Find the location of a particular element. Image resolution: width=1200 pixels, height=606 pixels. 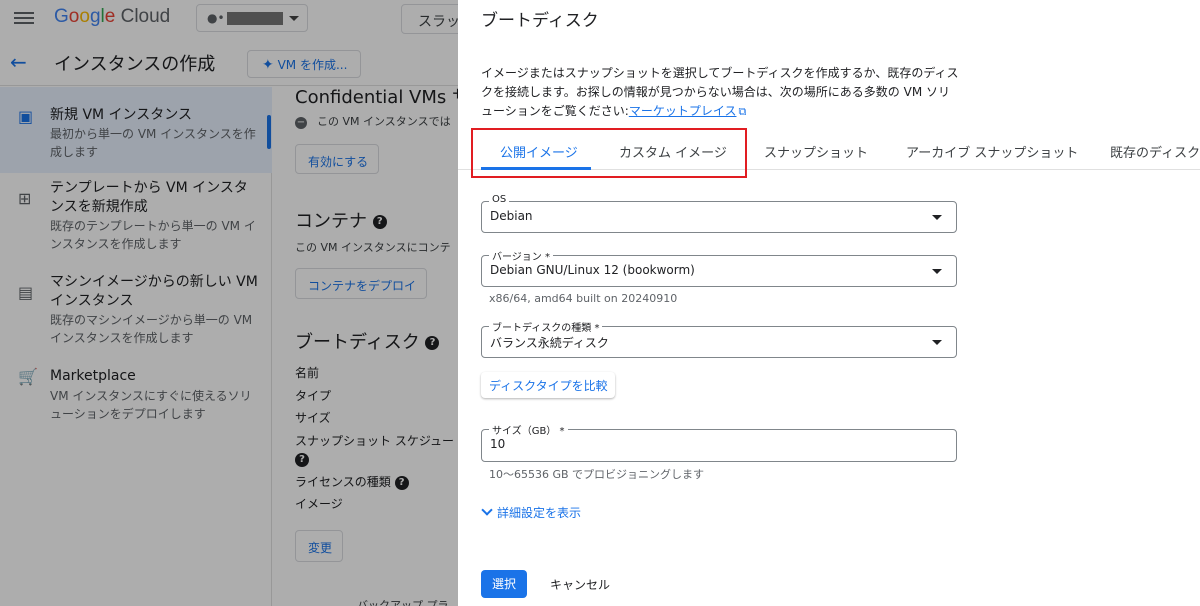

dialog-title: ブートディスク is located at coordinates (540, 21).